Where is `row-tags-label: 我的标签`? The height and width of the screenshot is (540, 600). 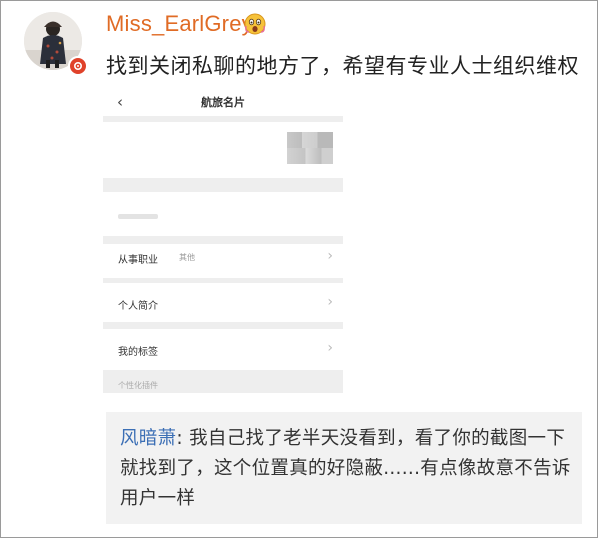 row-tags-label: 我的标签 is located at coordinates (138, 352).